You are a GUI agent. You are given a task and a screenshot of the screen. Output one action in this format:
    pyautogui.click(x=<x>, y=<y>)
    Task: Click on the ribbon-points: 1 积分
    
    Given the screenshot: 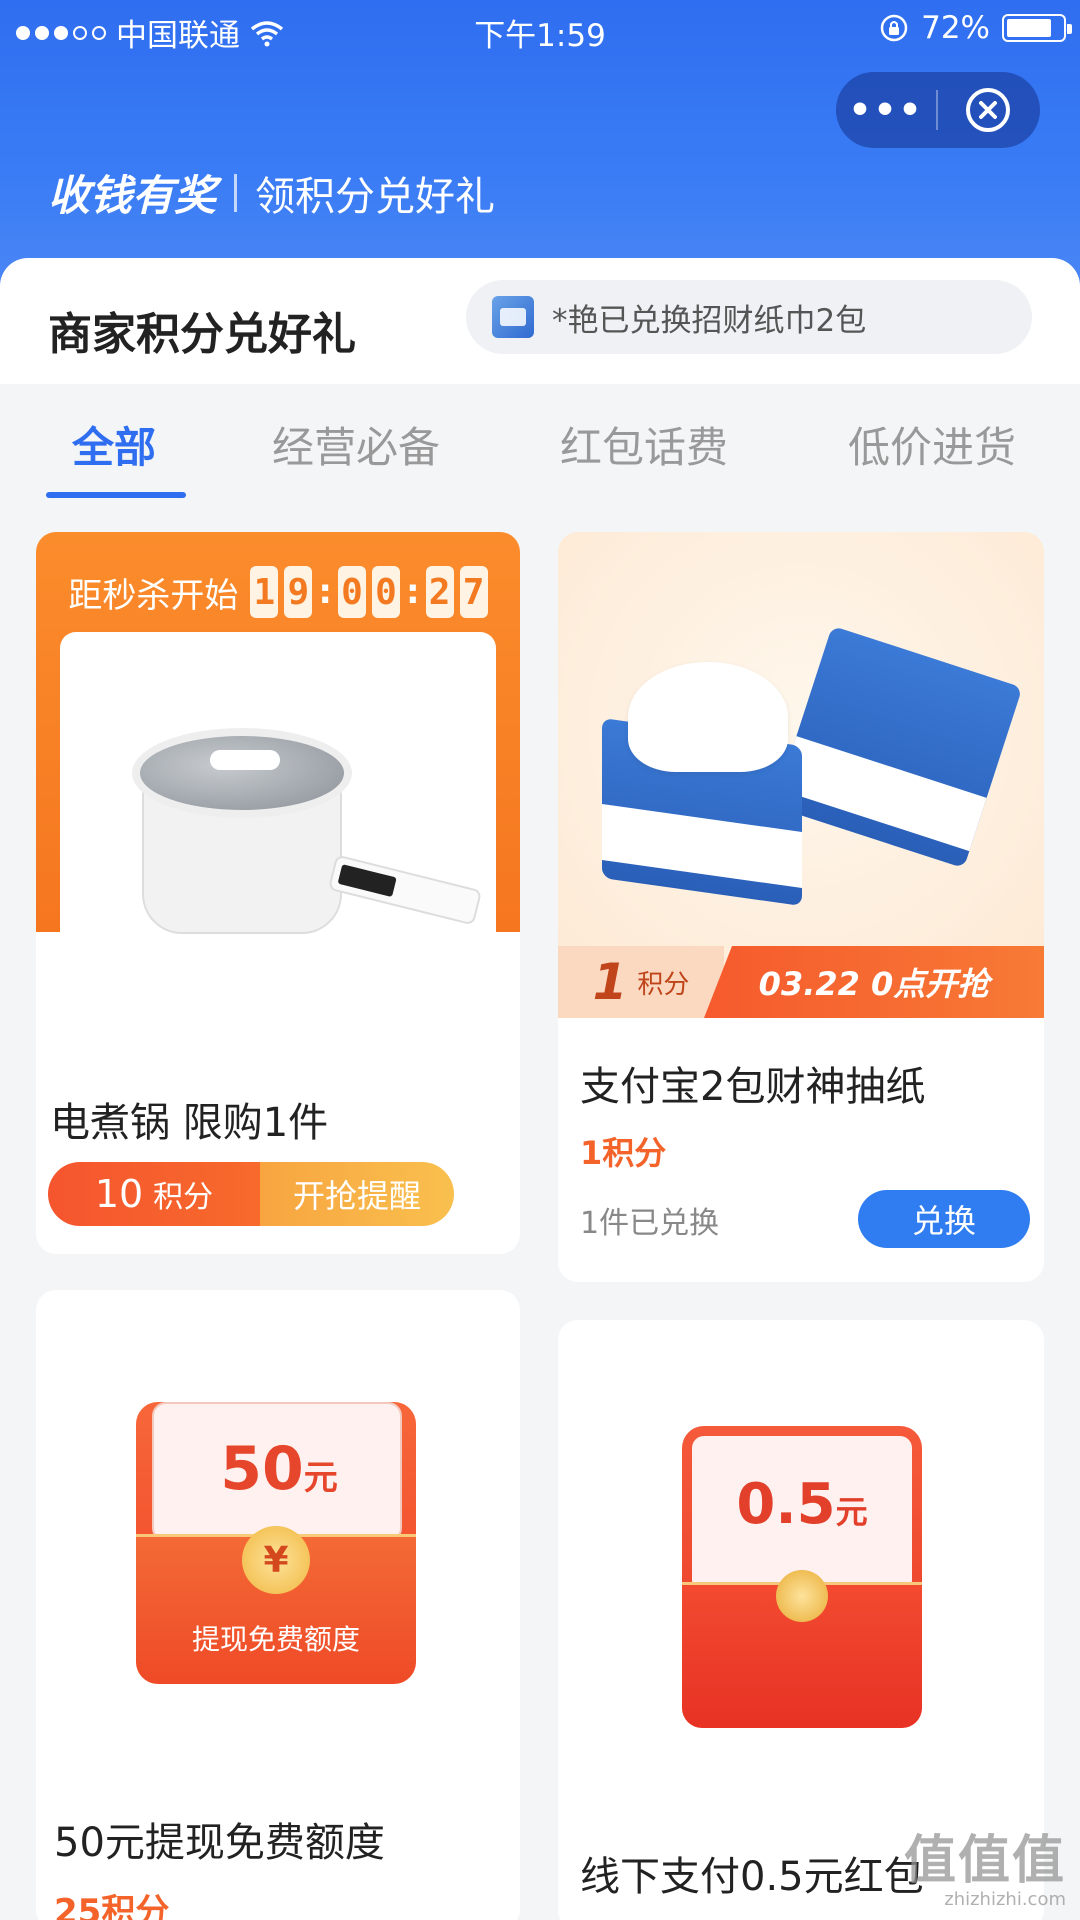 What is the action you would take?
    pyautogui.click(x=641, y=982)
    